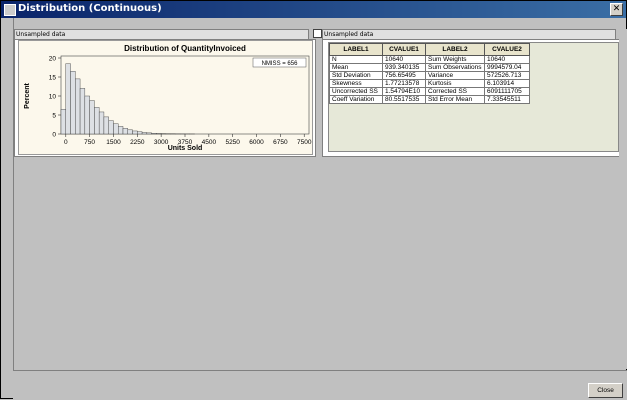 This screenshot has height=400, width=627. I want to click on table-row: N10640Sum Weights10640, so click(430, 60).